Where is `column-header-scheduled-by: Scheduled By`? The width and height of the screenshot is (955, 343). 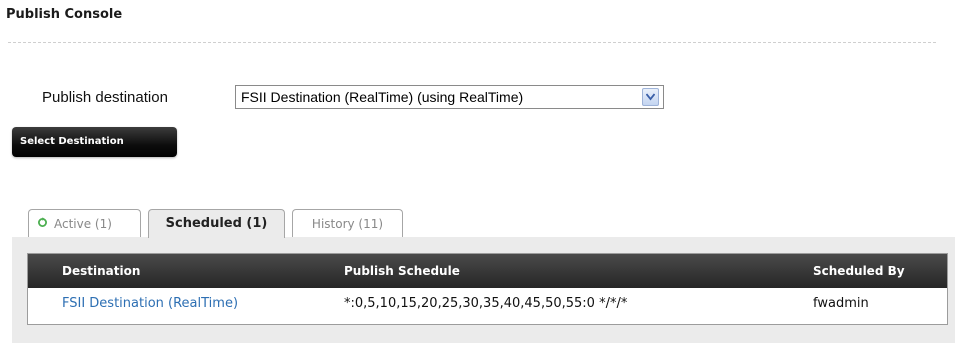 column-header-scheduled-by: Scheduled By is located at coordinates (859, 271).